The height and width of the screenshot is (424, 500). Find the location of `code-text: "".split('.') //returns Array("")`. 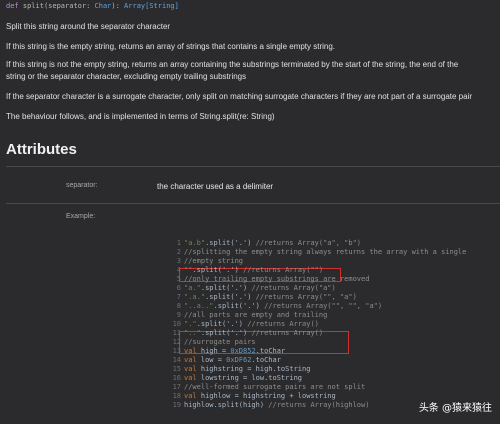

code-text: "".split('.') //returns Array("") is located at coordinates (253, 270).